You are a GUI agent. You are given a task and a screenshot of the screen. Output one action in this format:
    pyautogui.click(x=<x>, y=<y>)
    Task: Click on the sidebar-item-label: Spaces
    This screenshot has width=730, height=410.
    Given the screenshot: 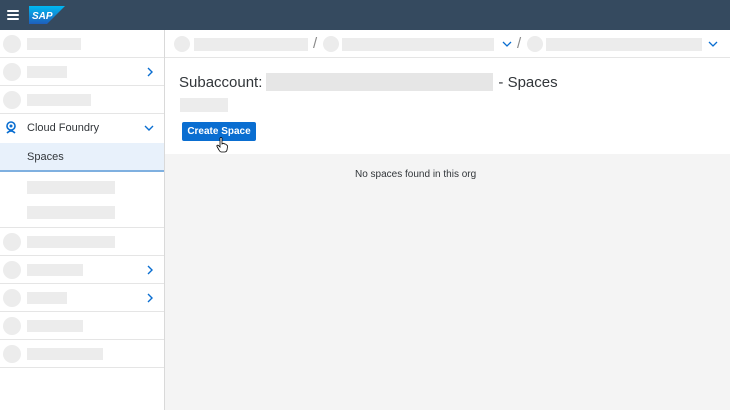 What is the action you would take?
    pyautogui.click(x=45, y=157)
    